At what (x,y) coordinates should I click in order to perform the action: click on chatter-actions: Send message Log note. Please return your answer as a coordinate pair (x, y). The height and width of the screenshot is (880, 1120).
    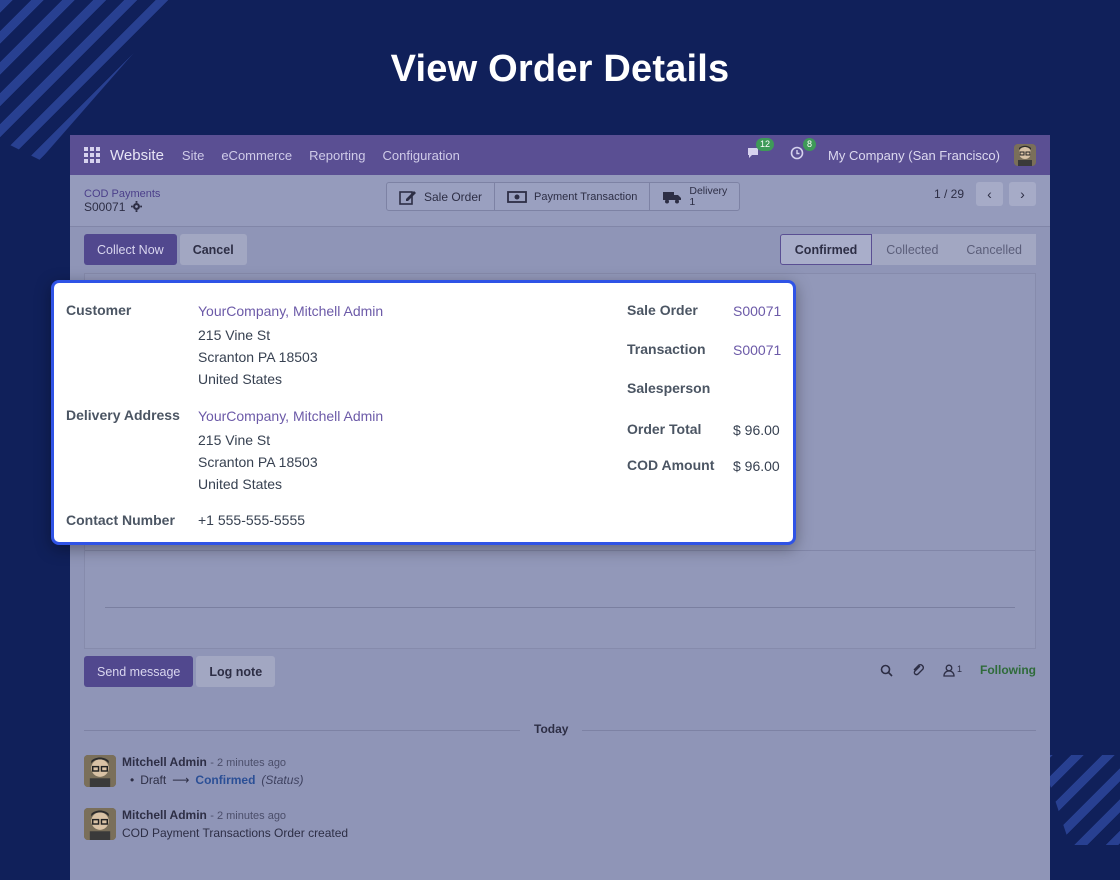
    Looking at the image, I should click on (180, 671).